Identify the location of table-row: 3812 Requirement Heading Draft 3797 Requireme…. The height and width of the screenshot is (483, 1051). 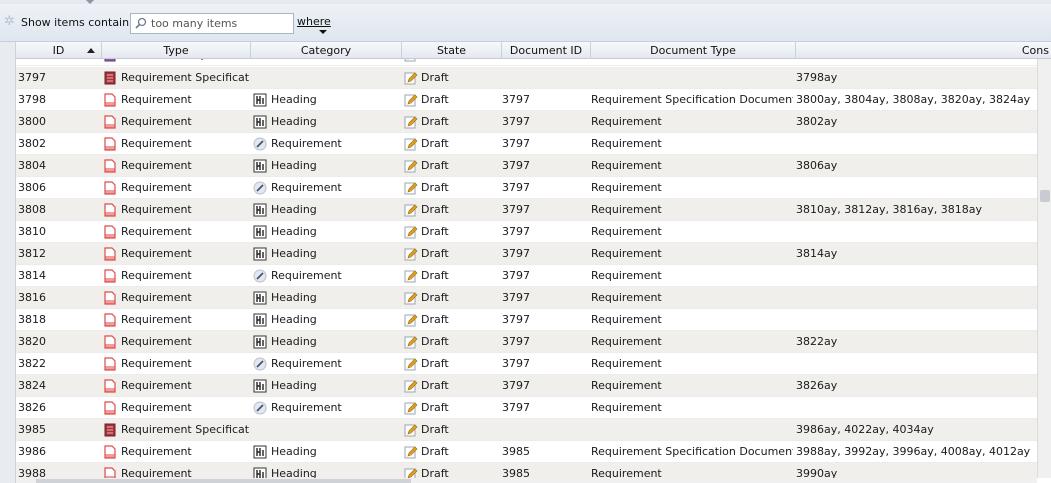
(526, 254).